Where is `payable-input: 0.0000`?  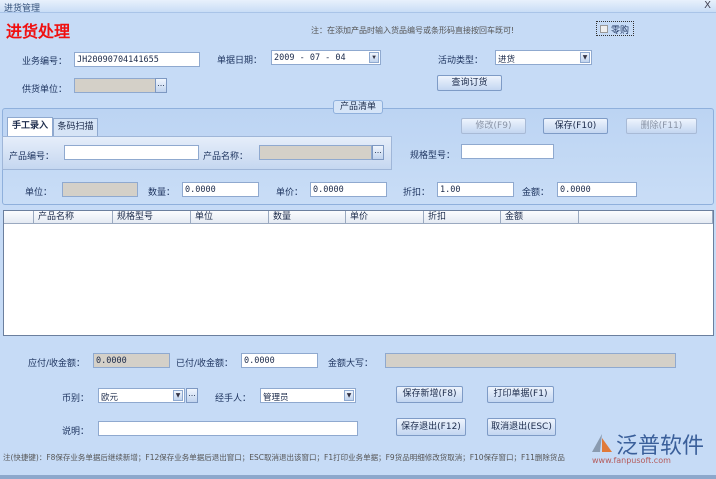
payable-input: 0.0000 is located at coordinates (131, 360).